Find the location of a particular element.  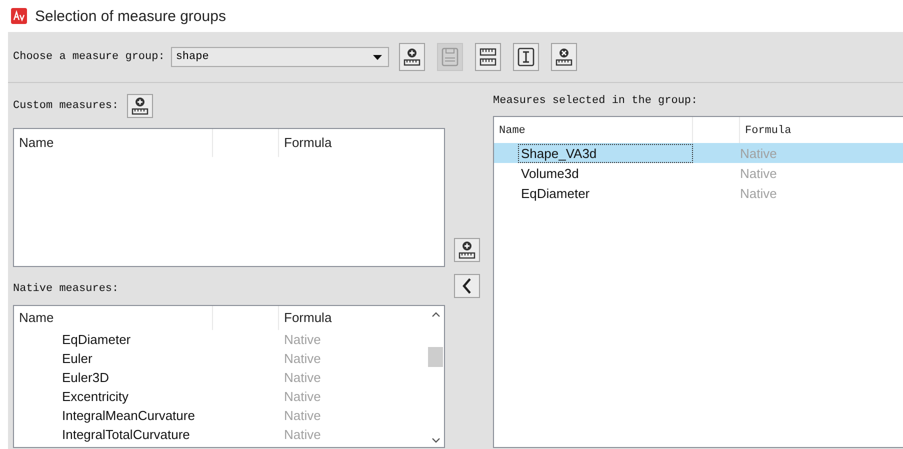

measure-name: Excentricity is located at coordinates (113, 396).